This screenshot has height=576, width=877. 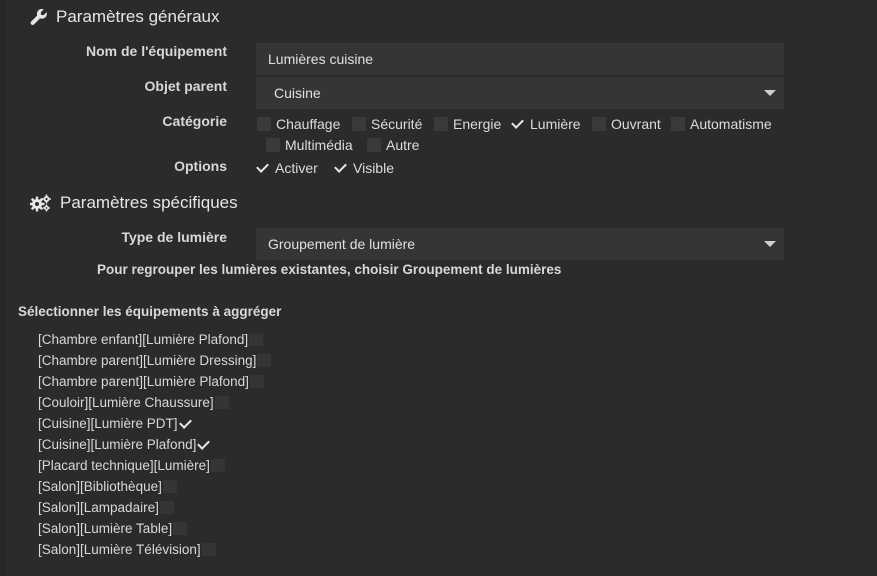 What do you see at coordinates (154, 339) in the screenshot?
I see `list-item: [Chambre enfant][Lumière Plafond]` at bounding box center [154, 339].